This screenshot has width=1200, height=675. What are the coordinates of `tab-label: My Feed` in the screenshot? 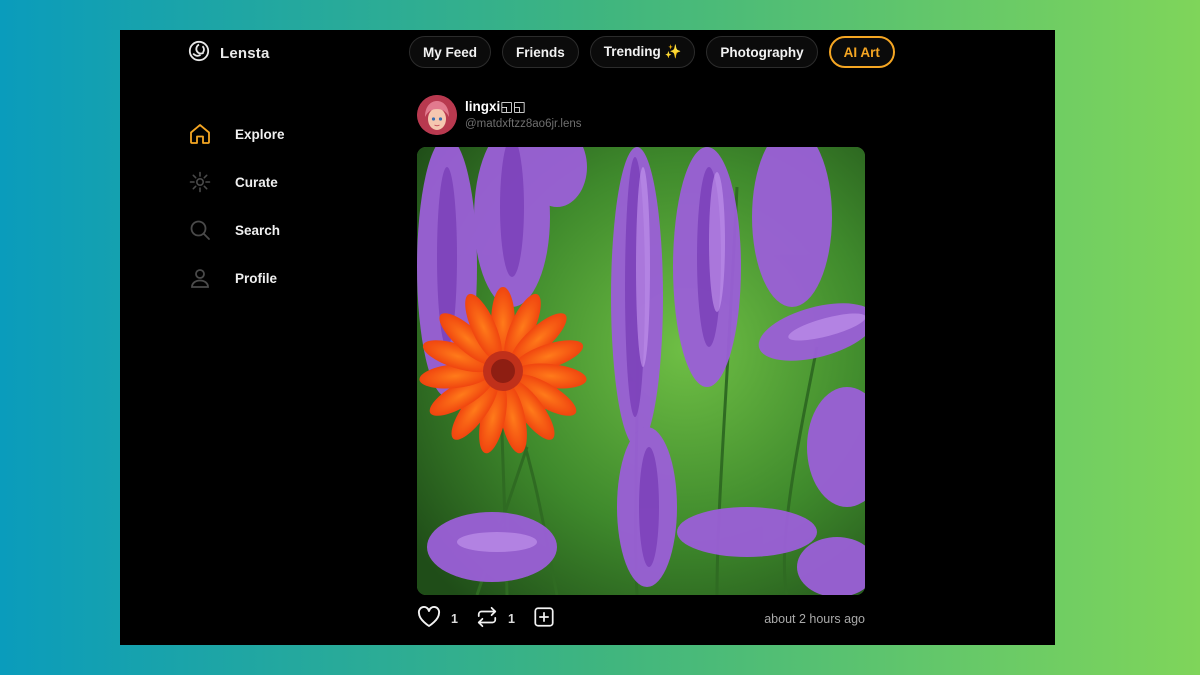 It's located at (450, 52).